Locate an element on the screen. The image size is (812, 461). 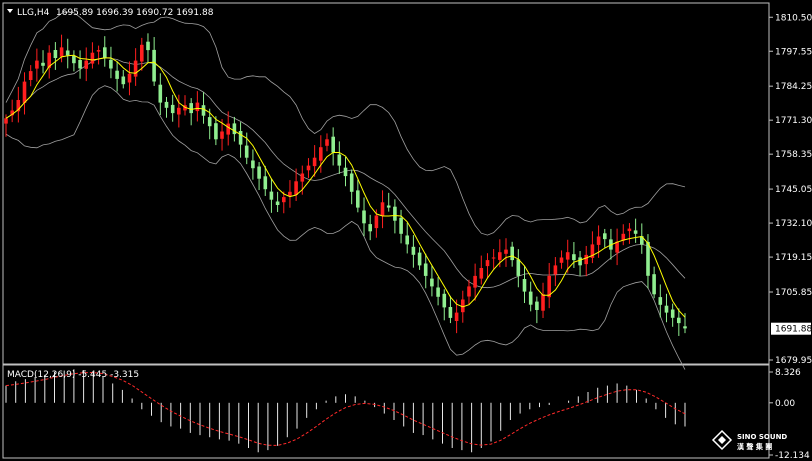
symbol-dropdown-icon is located at coordinates (10, 11).